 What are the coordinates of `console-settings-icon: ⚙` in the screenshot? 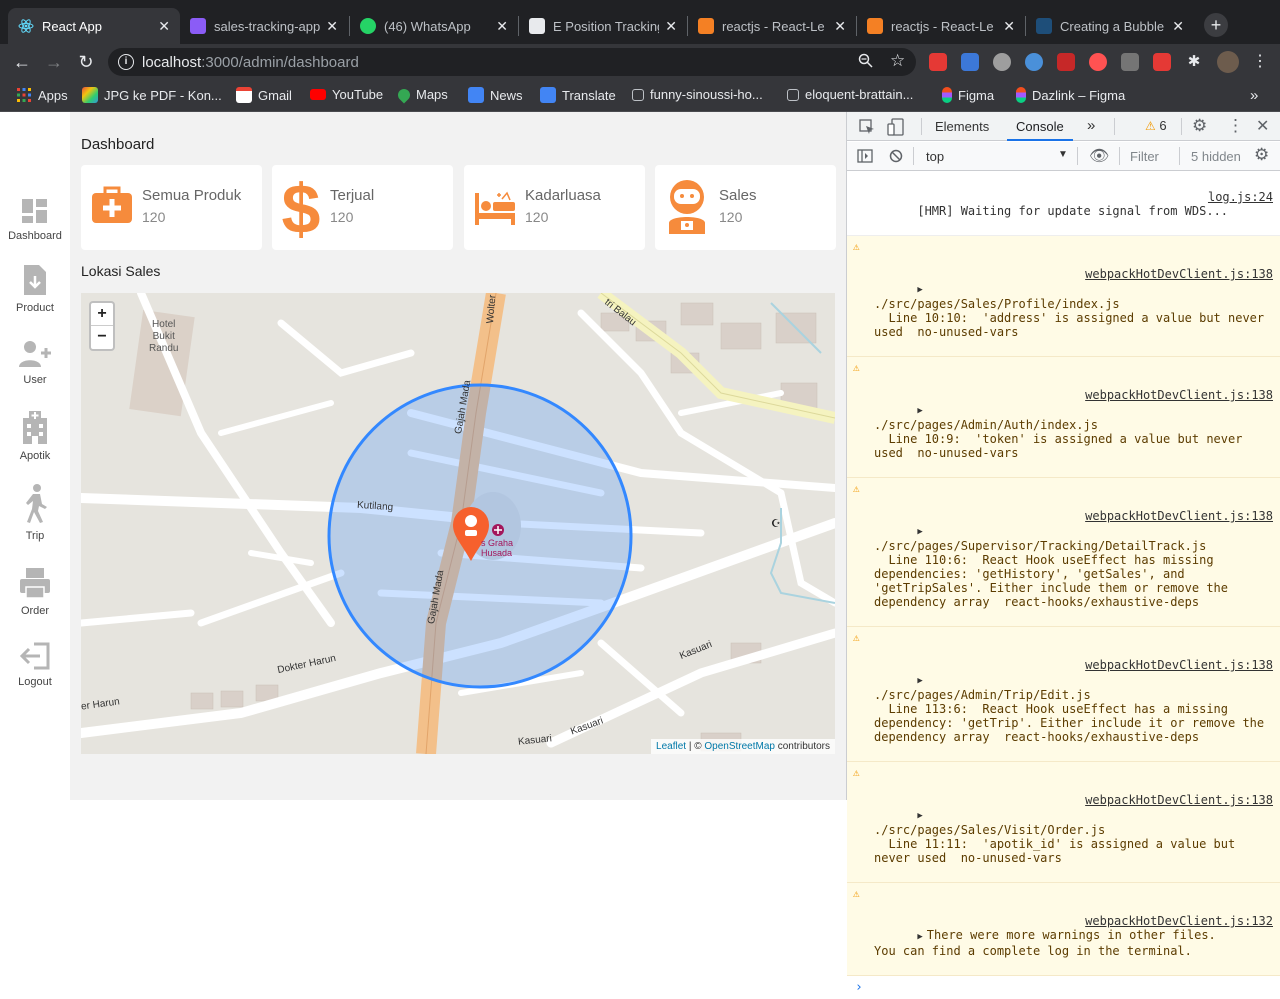 It's located at (1261, 155).